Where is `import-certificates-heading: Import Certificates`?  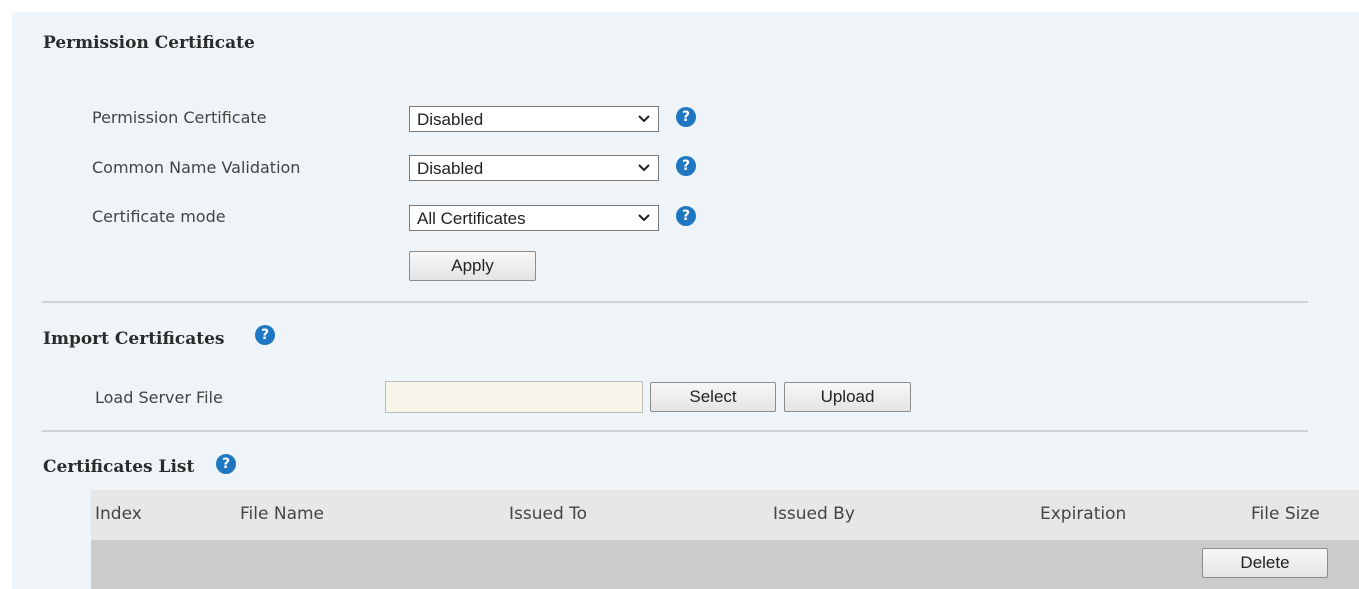 import-certificates-heading: Import Certificates is located at coordinates (134, 339).